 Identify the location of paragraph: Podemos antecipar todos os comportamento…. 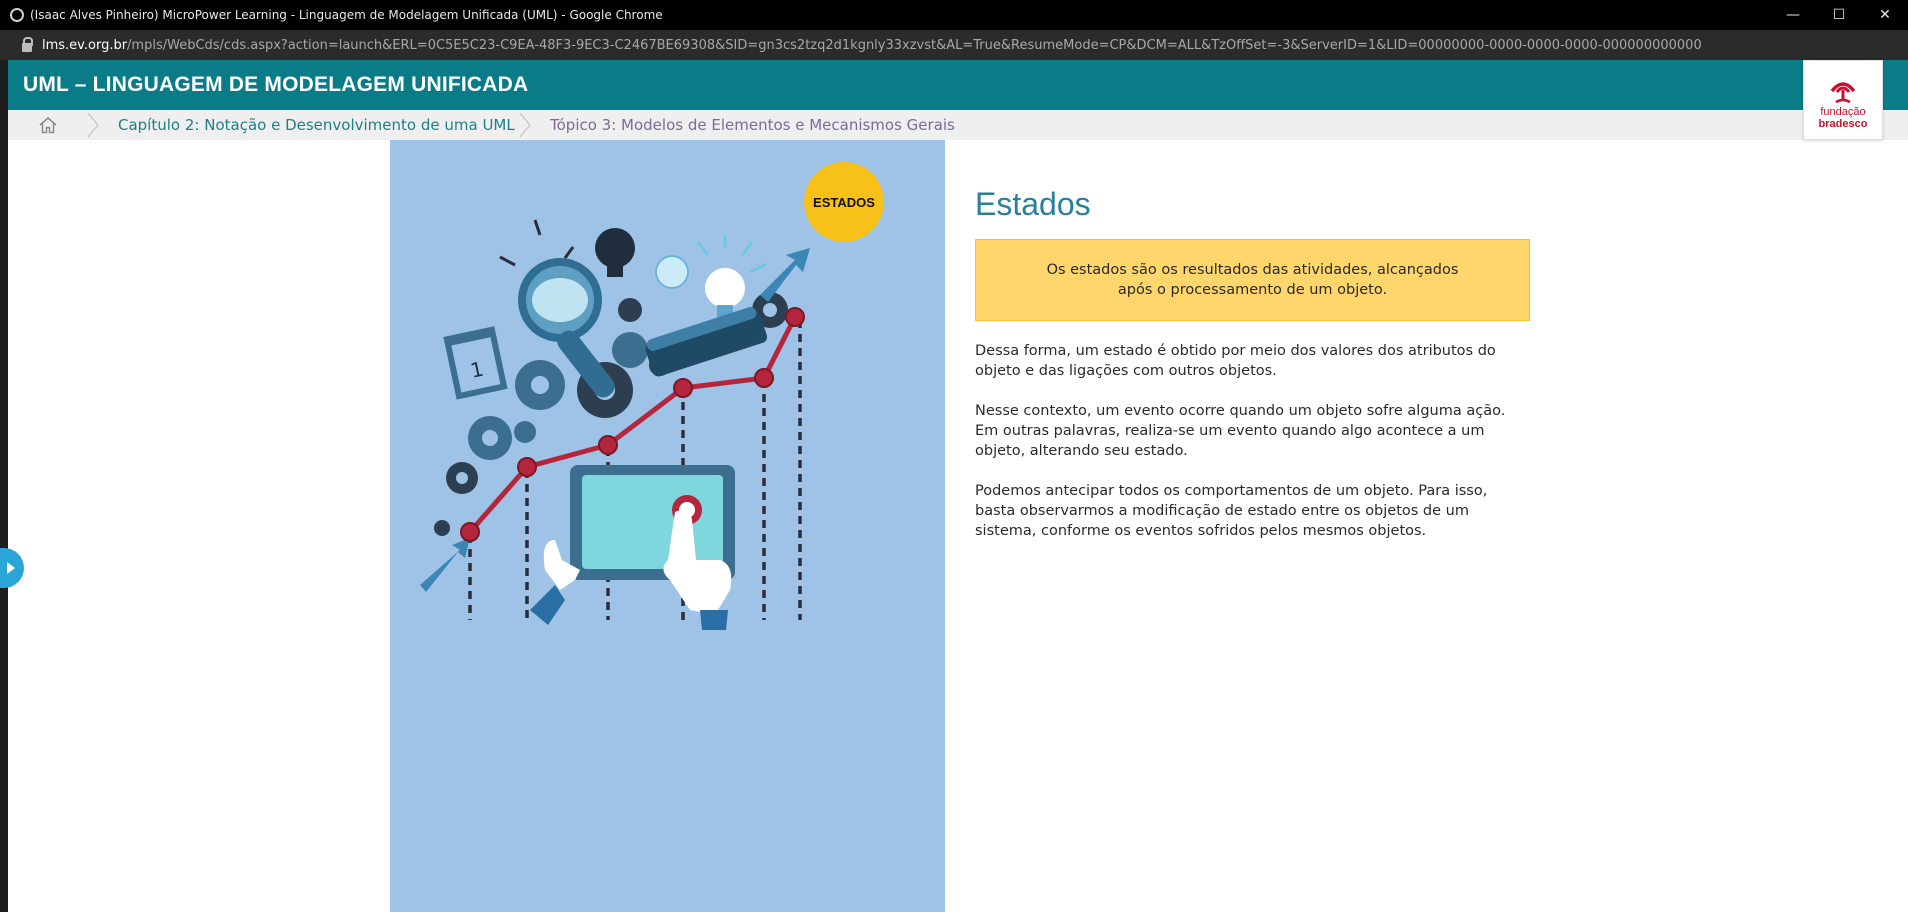
(1231, 511).